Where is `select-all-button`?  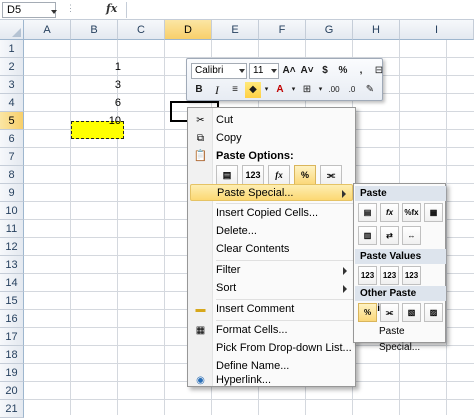
select-all-button is located at coordinates (12, 30).